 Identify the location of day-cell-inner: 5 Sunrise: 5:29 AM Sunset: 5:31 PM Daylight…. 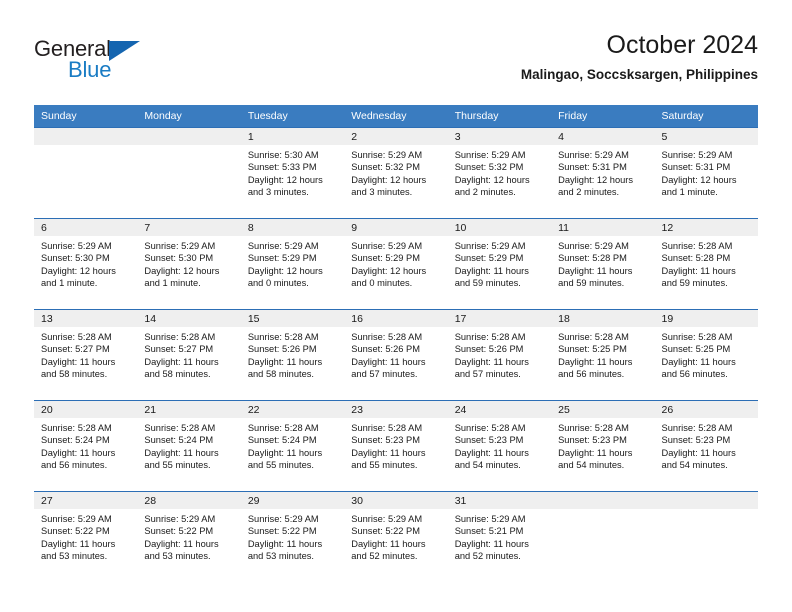
(706, 173).